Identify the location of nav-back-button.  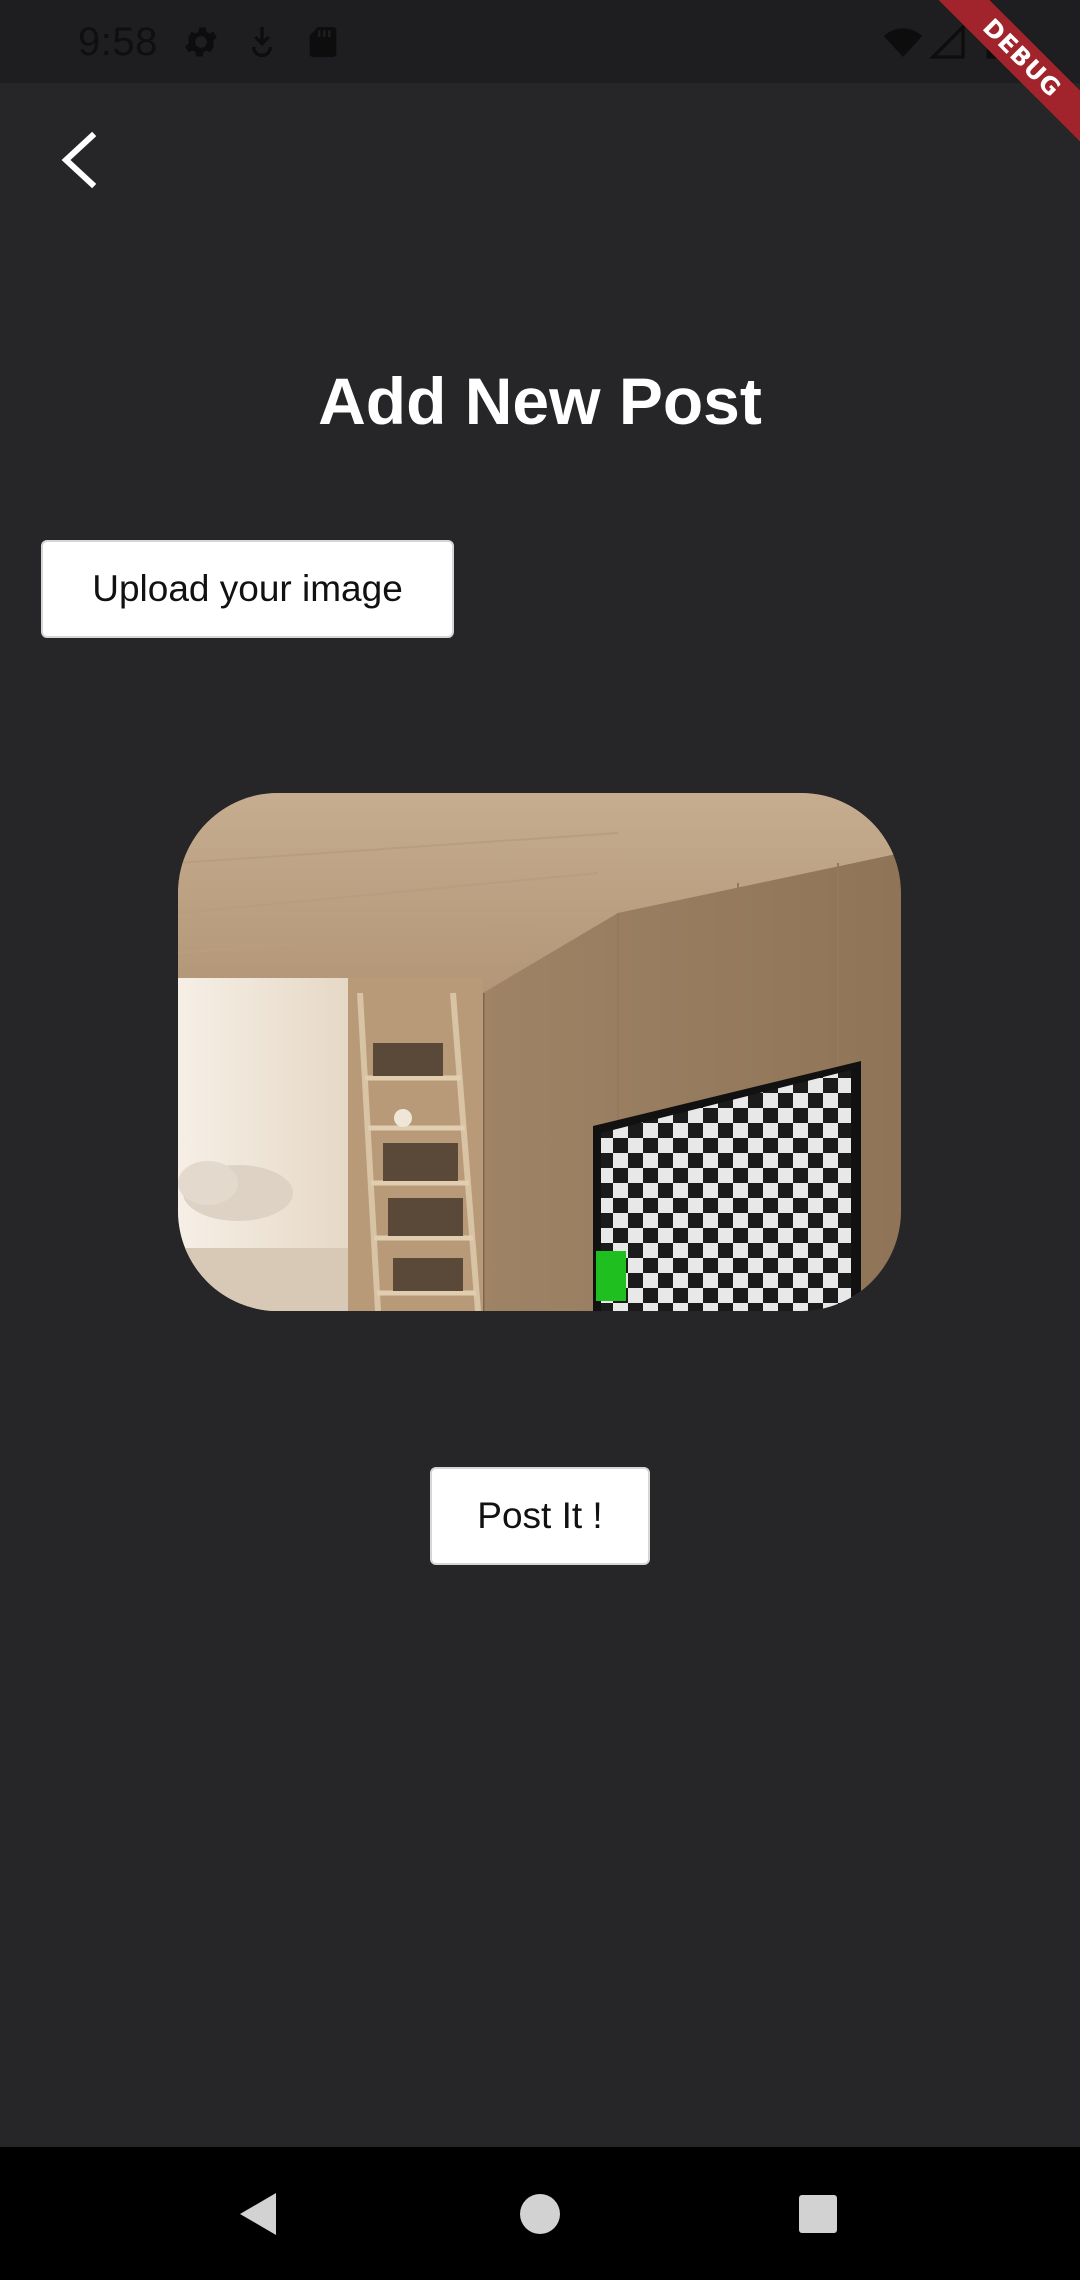
(259, 2213).